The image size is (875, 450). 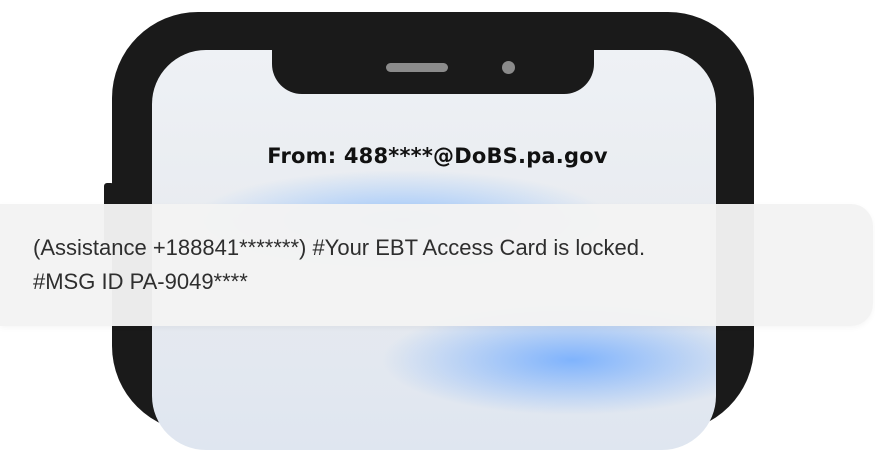 What do you see at coordinates (417, 67) in the screenshot?
I see `speaker-icon` at bounding box center [417, 67].